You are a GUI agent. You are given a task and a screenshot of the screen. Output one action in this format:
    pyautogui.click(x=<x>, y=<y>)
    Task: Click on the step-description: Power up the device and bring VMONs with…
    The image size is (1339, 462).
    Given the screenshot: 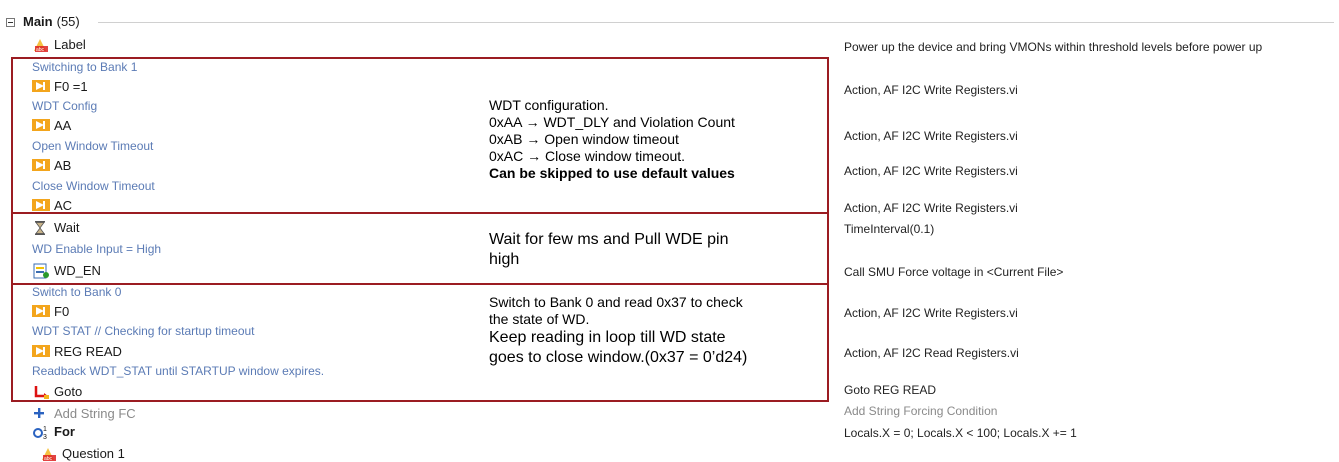 What is the action you would take?
    pyautogui.click(x=1053, y=47)
    